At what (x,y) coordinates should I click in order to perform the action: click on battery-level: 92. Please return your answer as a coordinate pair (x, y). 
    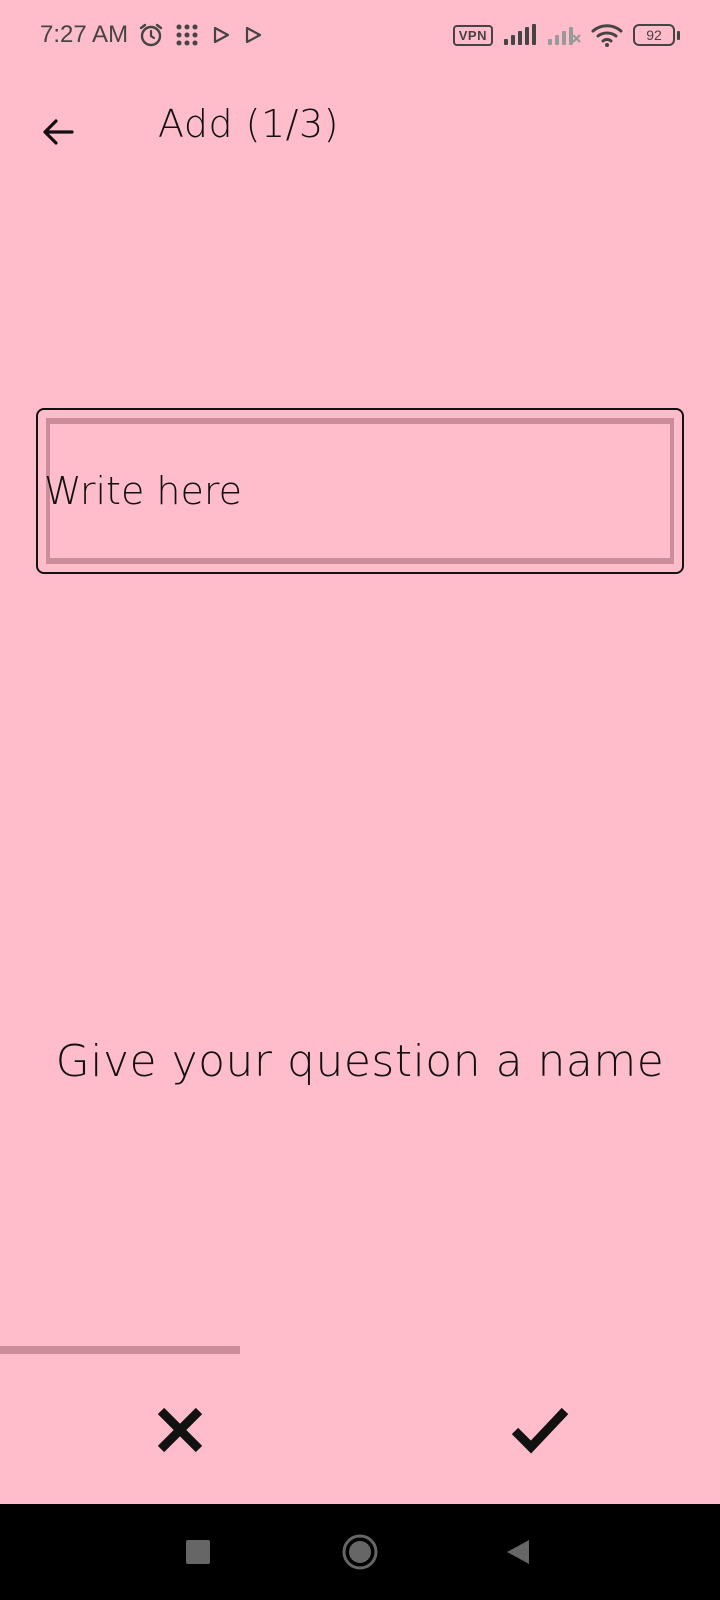
    Looking at the image, I should click on (654, 35).